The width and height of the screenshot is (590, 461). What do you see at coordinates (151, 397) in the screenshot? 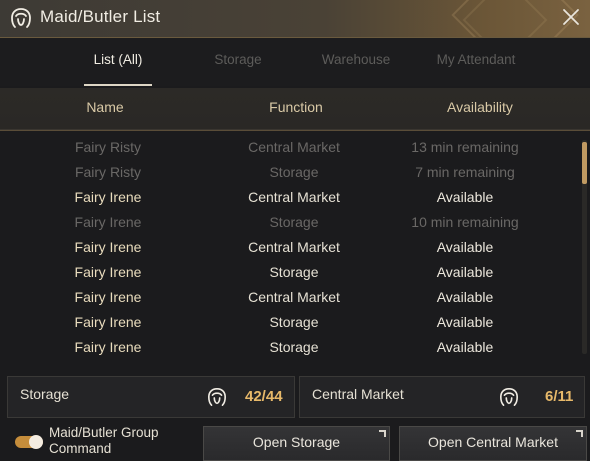
I see `storage-summary: Storage 42/44` at bounding box center [151, 397].